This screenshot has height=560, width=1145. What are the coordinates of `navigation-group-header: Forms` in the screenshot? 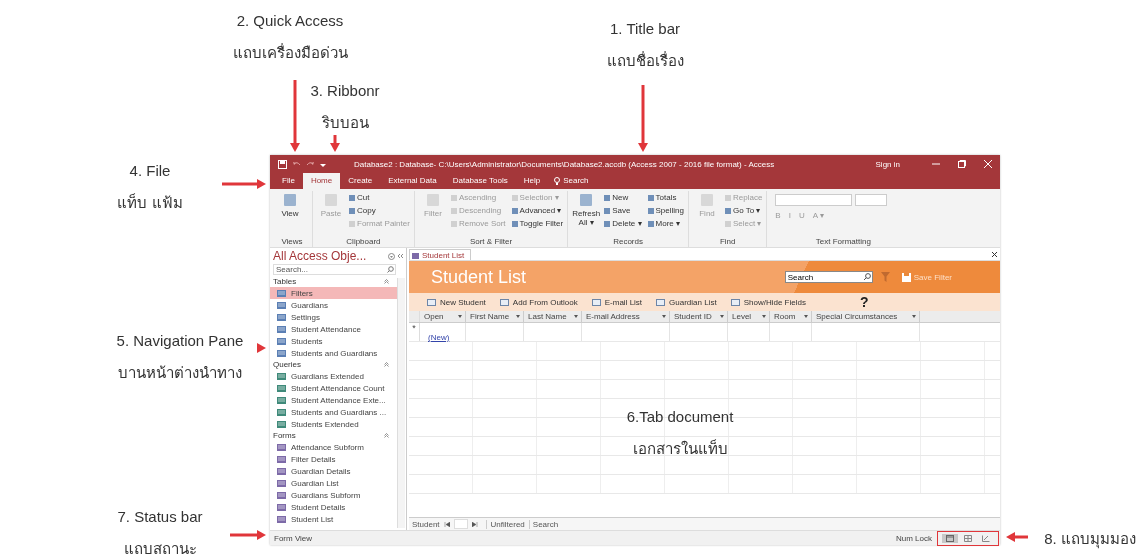 It's located at (333, 435).